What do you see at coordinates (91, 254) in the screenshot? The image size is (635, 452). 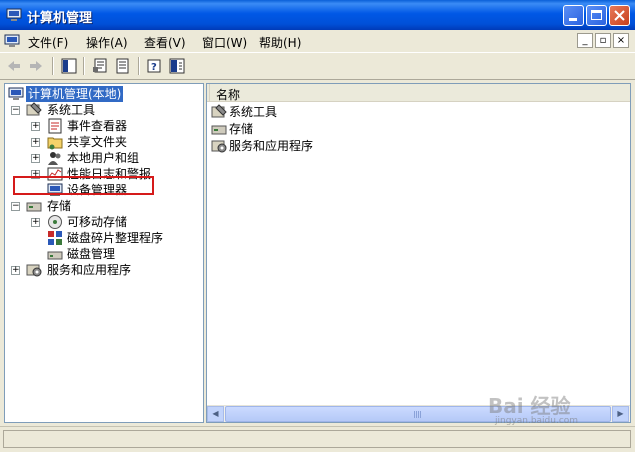 I see `tree-label: 磁盘管理` at bounding box center [91, 254].